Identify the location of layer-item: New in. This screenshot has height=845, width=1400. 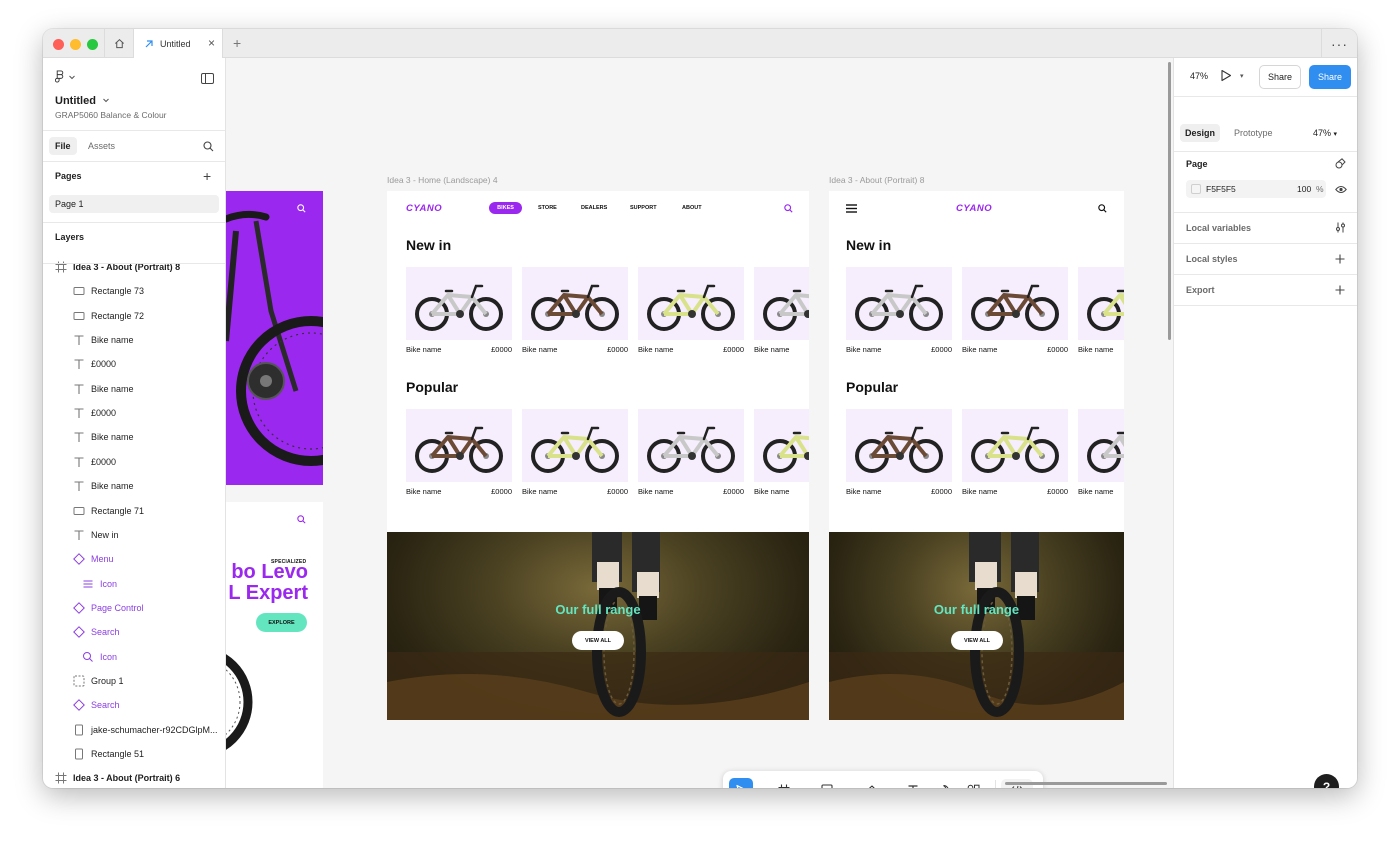
(134, 535).